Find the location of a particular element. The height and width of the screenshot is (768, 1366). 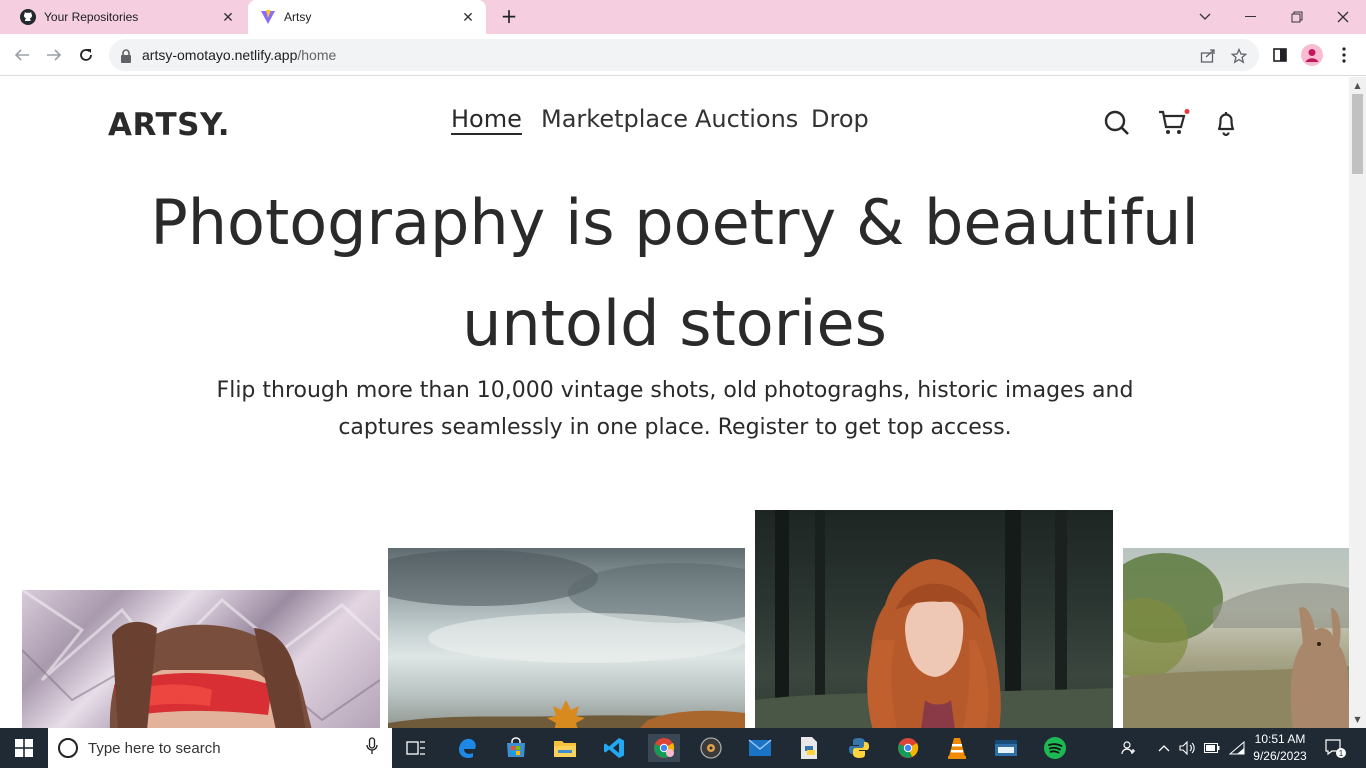

taskbar-search-box: Type here to search is located at coordinates (220, 748).